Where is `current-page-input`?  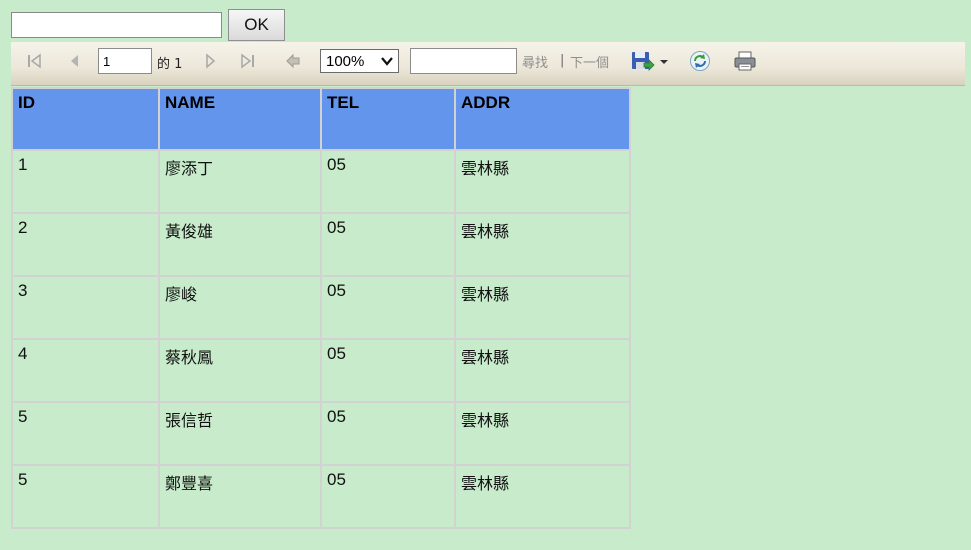
current-page-input is located at coordinates (125, 61).